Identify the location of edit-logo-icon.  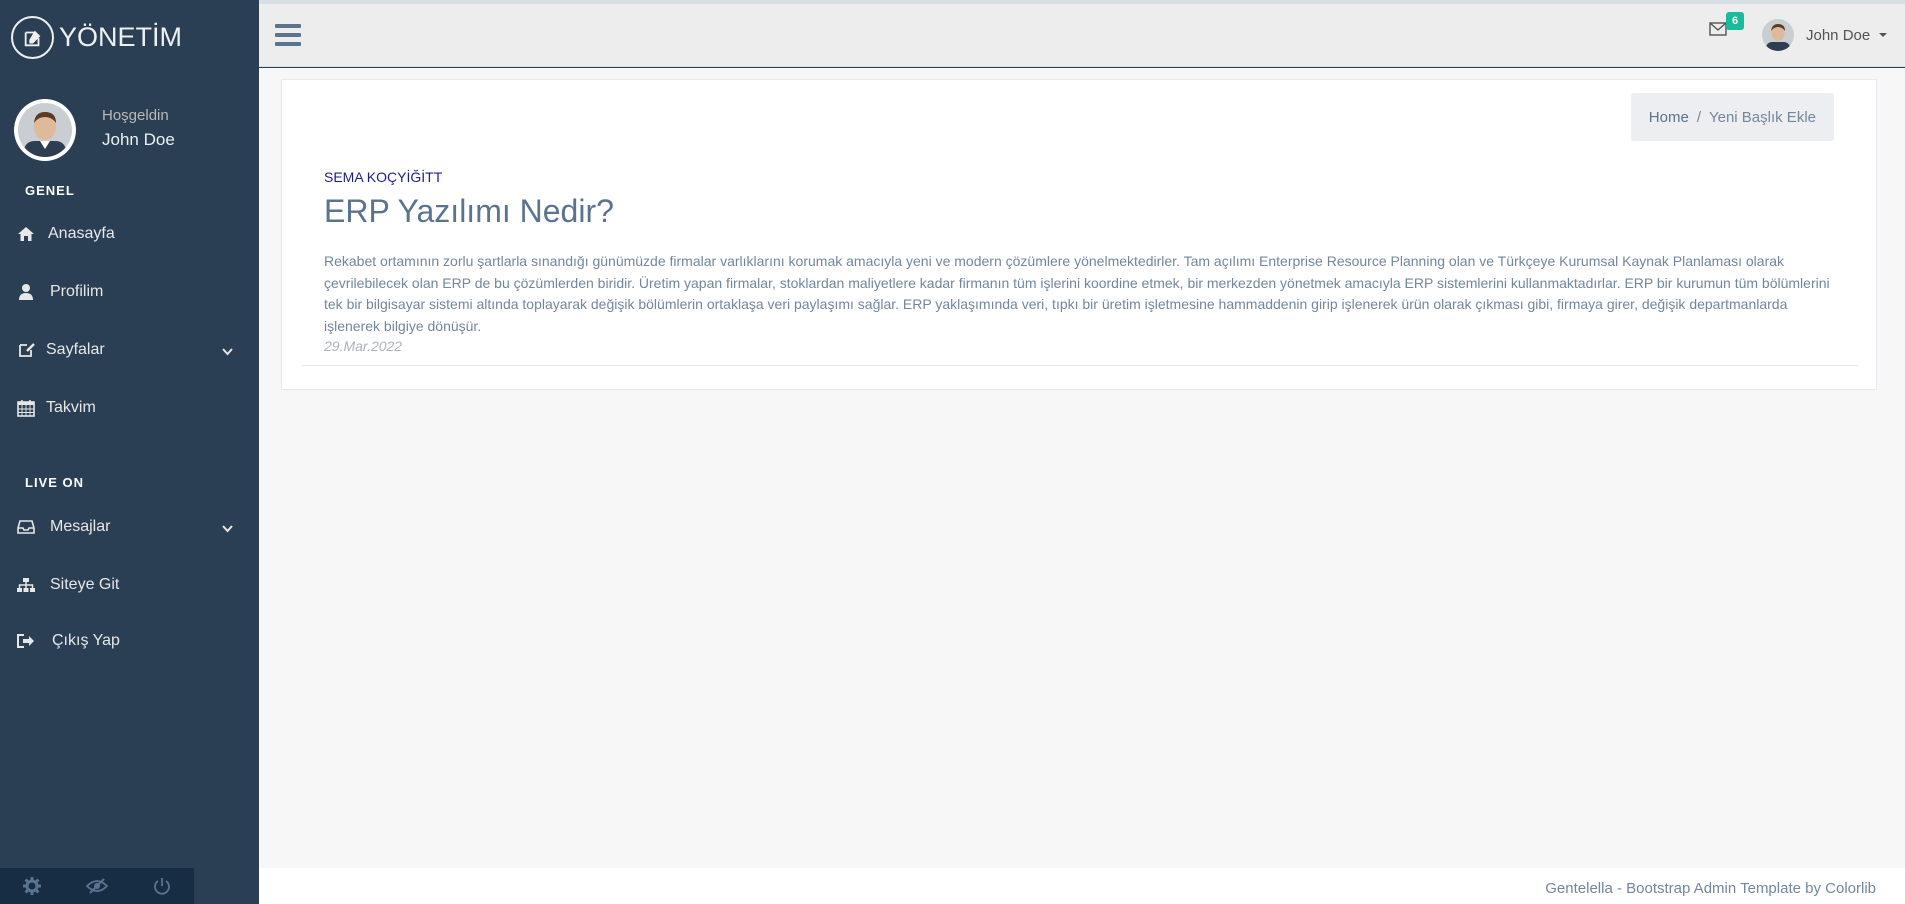
(32, 37).